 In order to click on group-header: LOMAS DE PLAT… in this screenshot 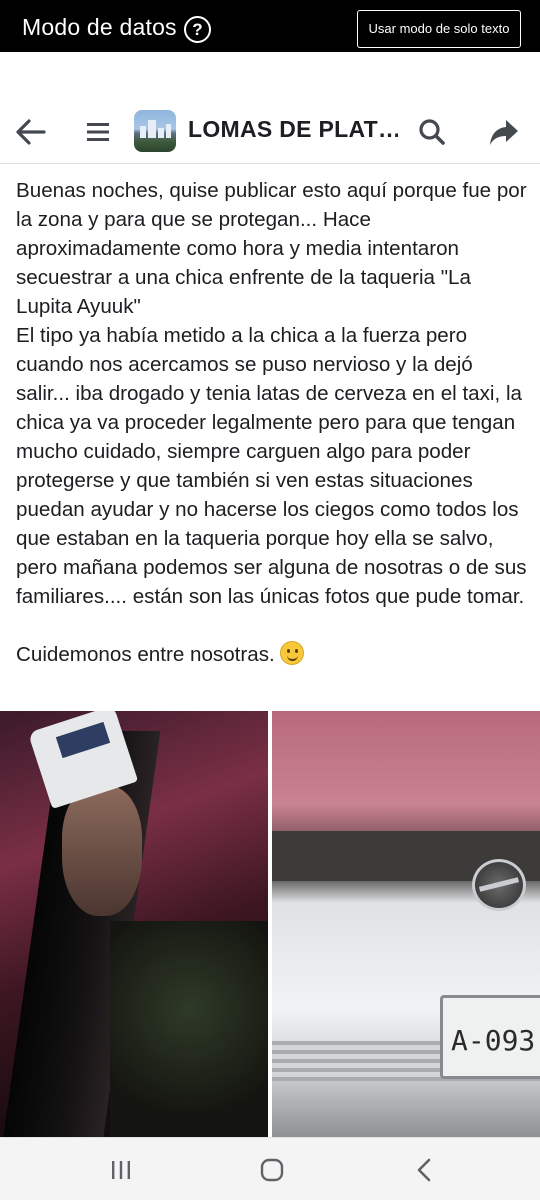, I will do `click(270, 132)`.